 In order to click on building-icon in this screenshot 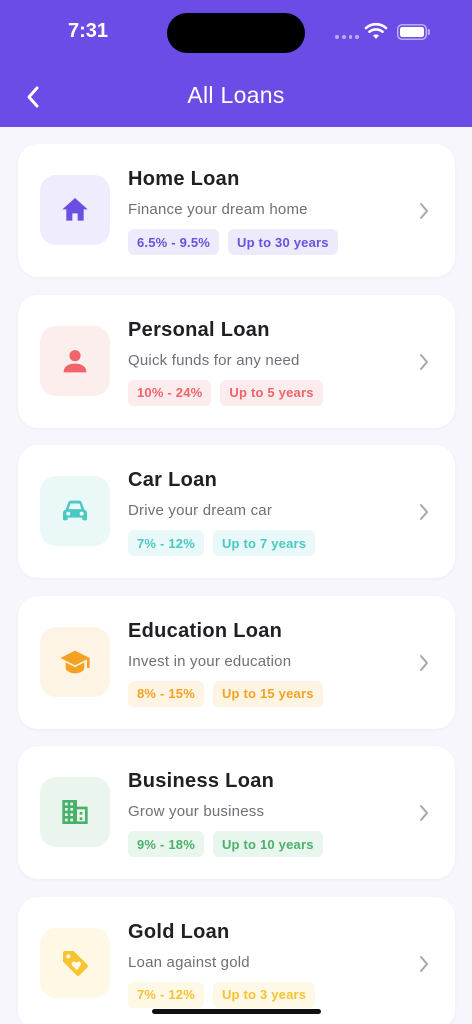, I will do `click(75, 812)`.